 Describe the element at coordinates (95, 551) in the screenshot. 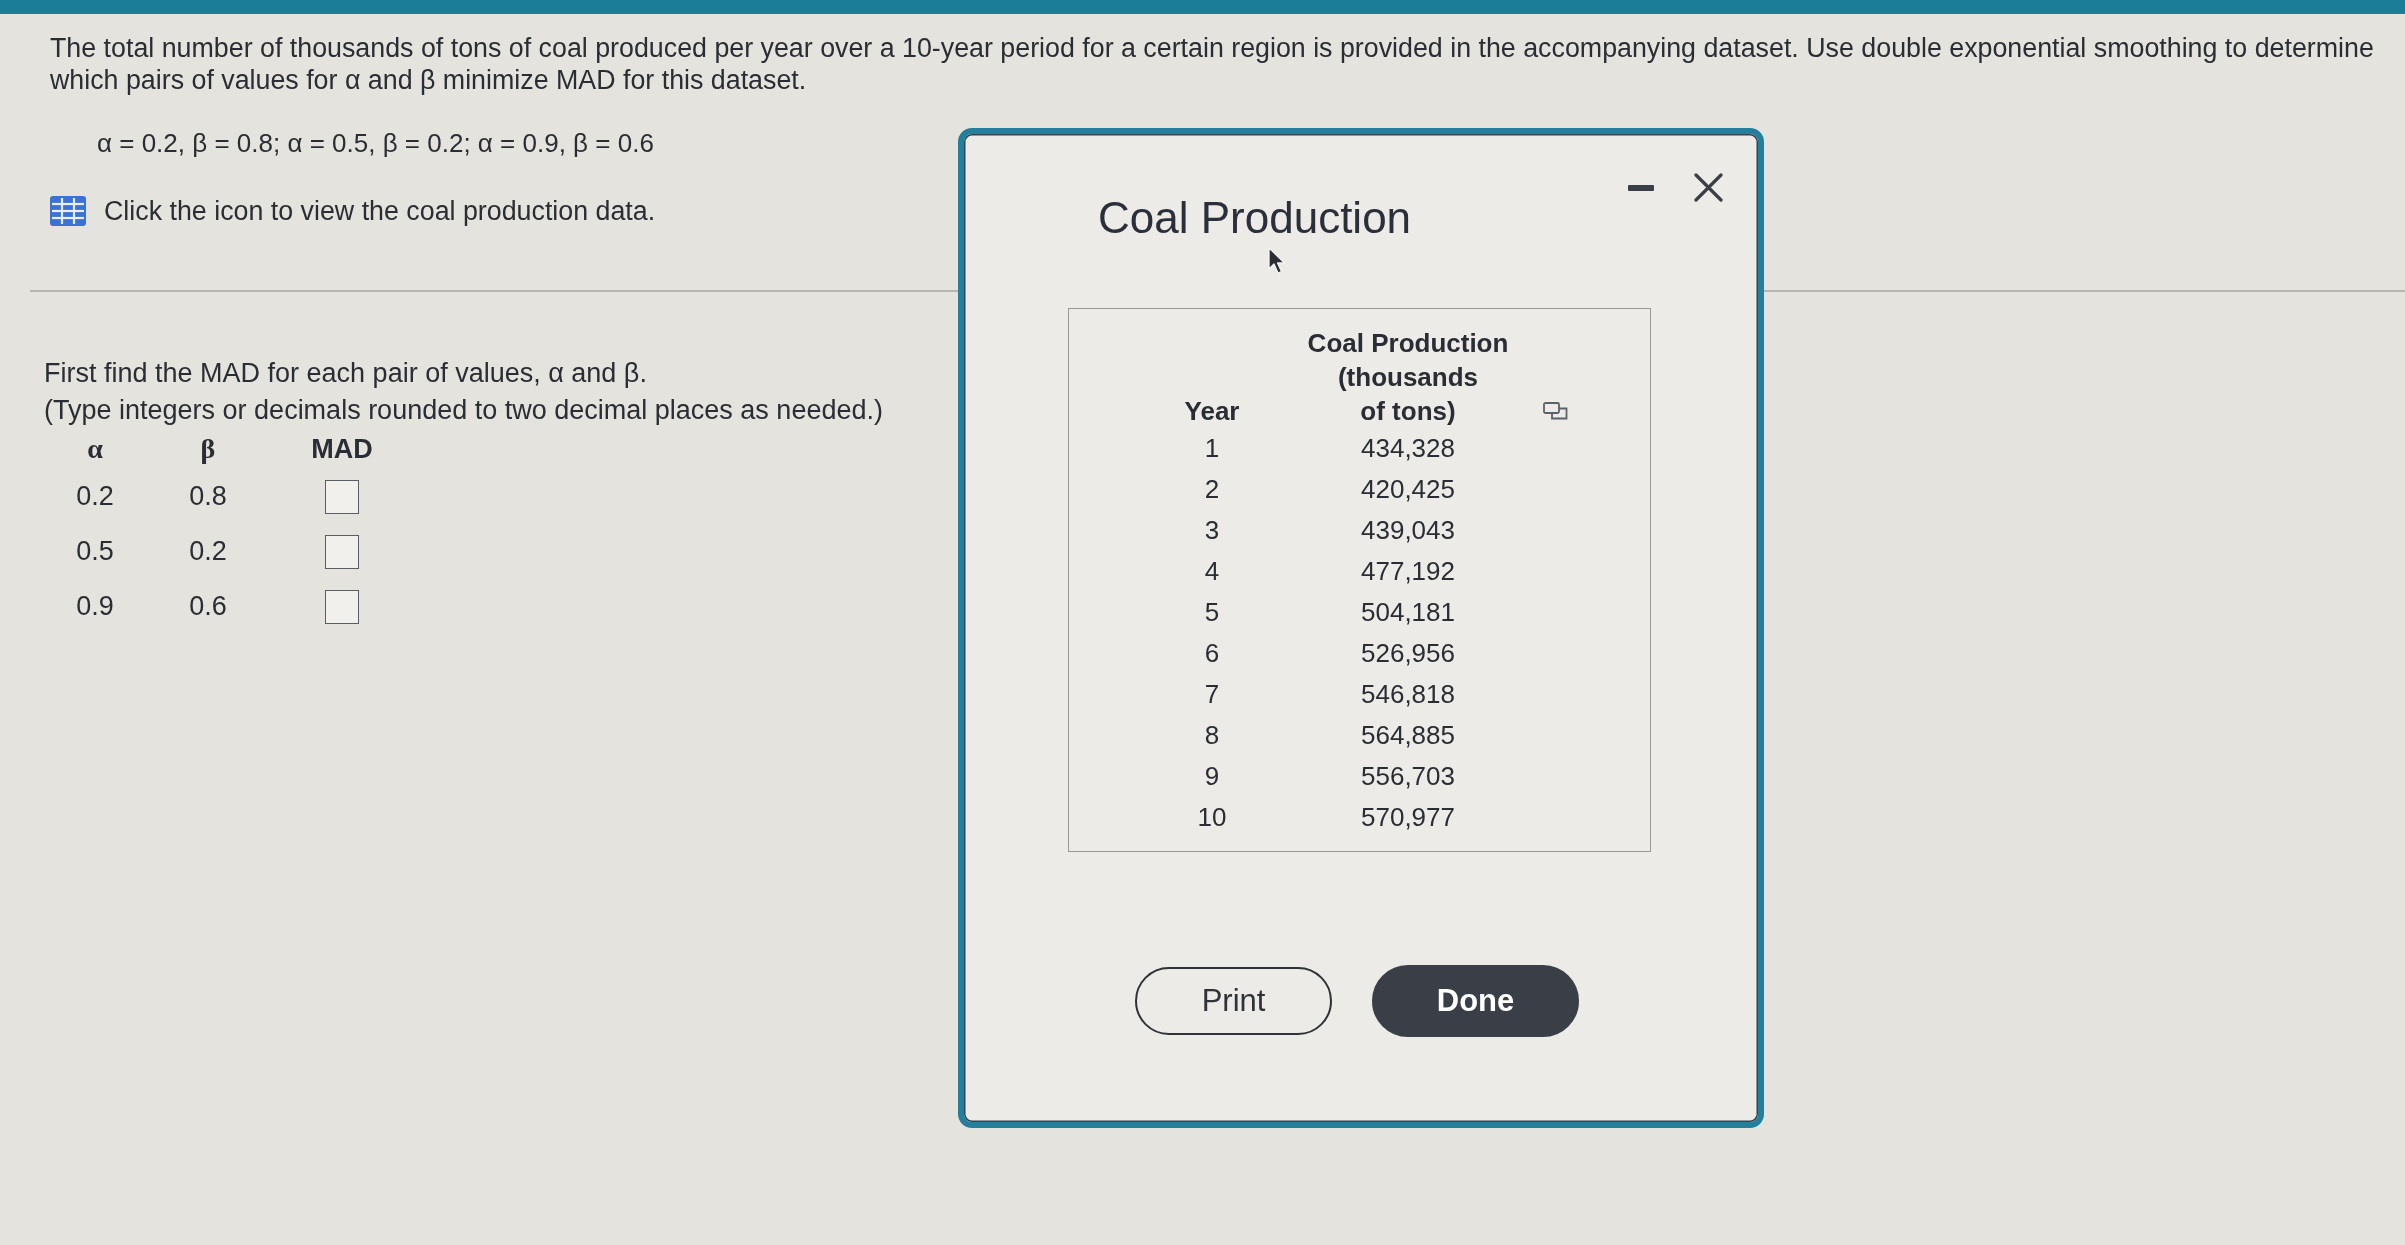

I see `table-cell: 0.5` at that location.